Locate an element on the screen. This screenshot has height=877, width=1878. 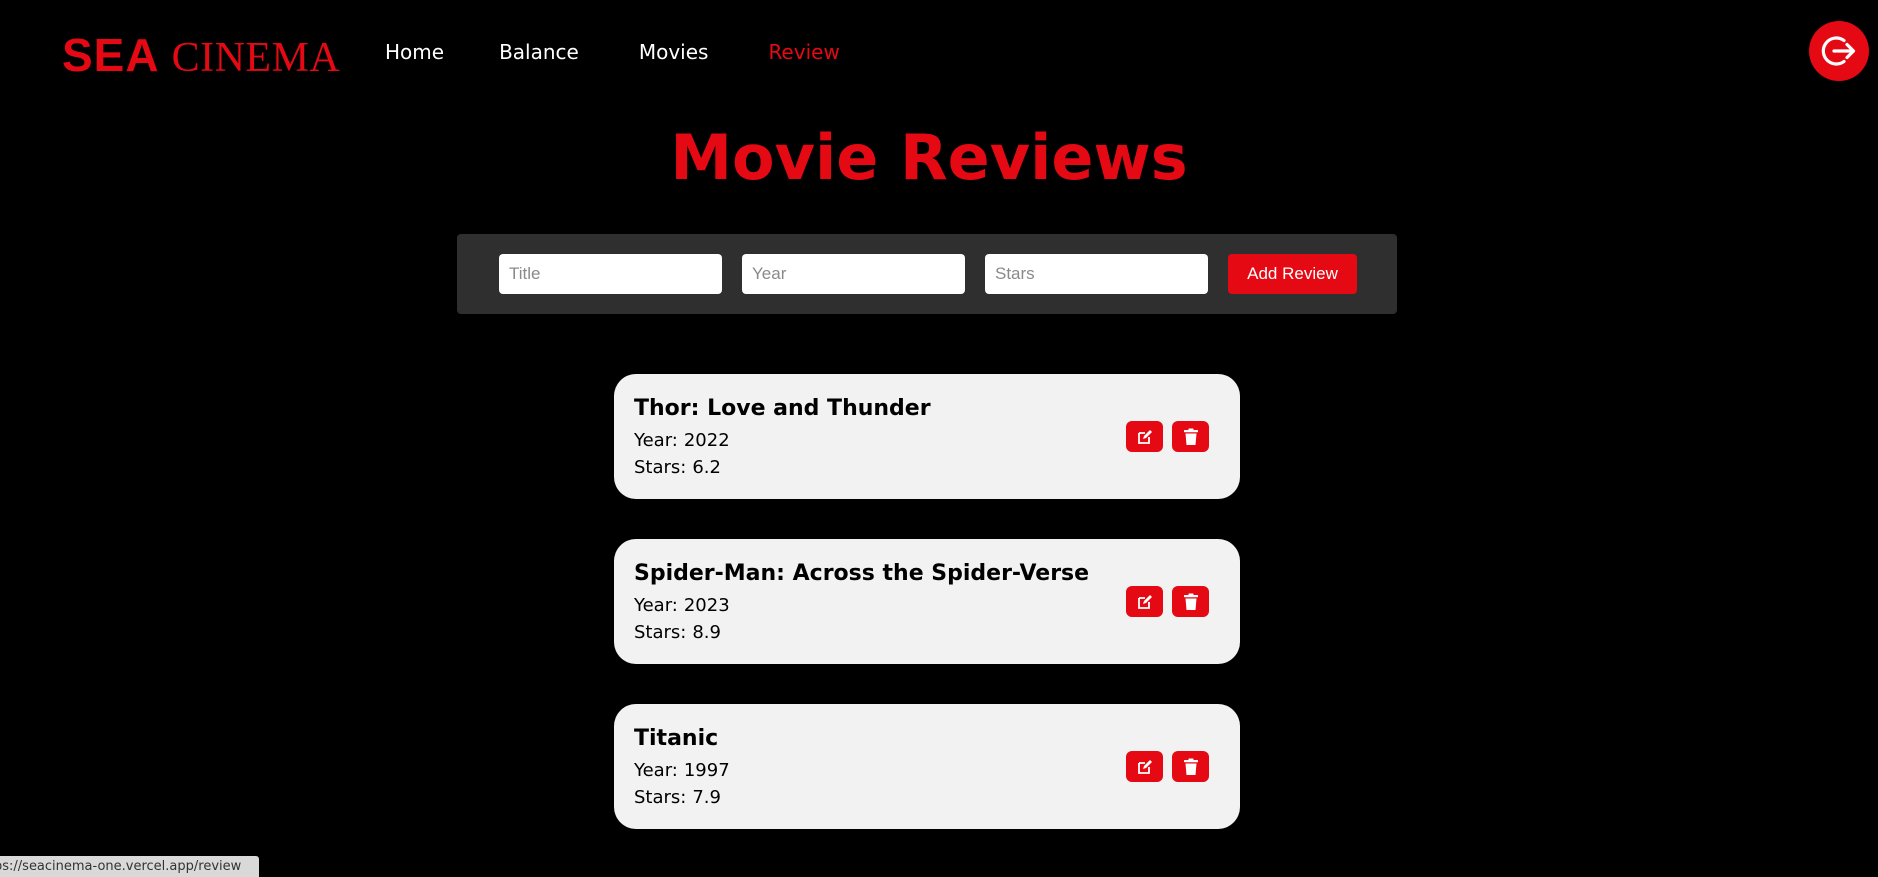
review-movie-stars: Stars: 7.9 is located at coordinates (677, 797).